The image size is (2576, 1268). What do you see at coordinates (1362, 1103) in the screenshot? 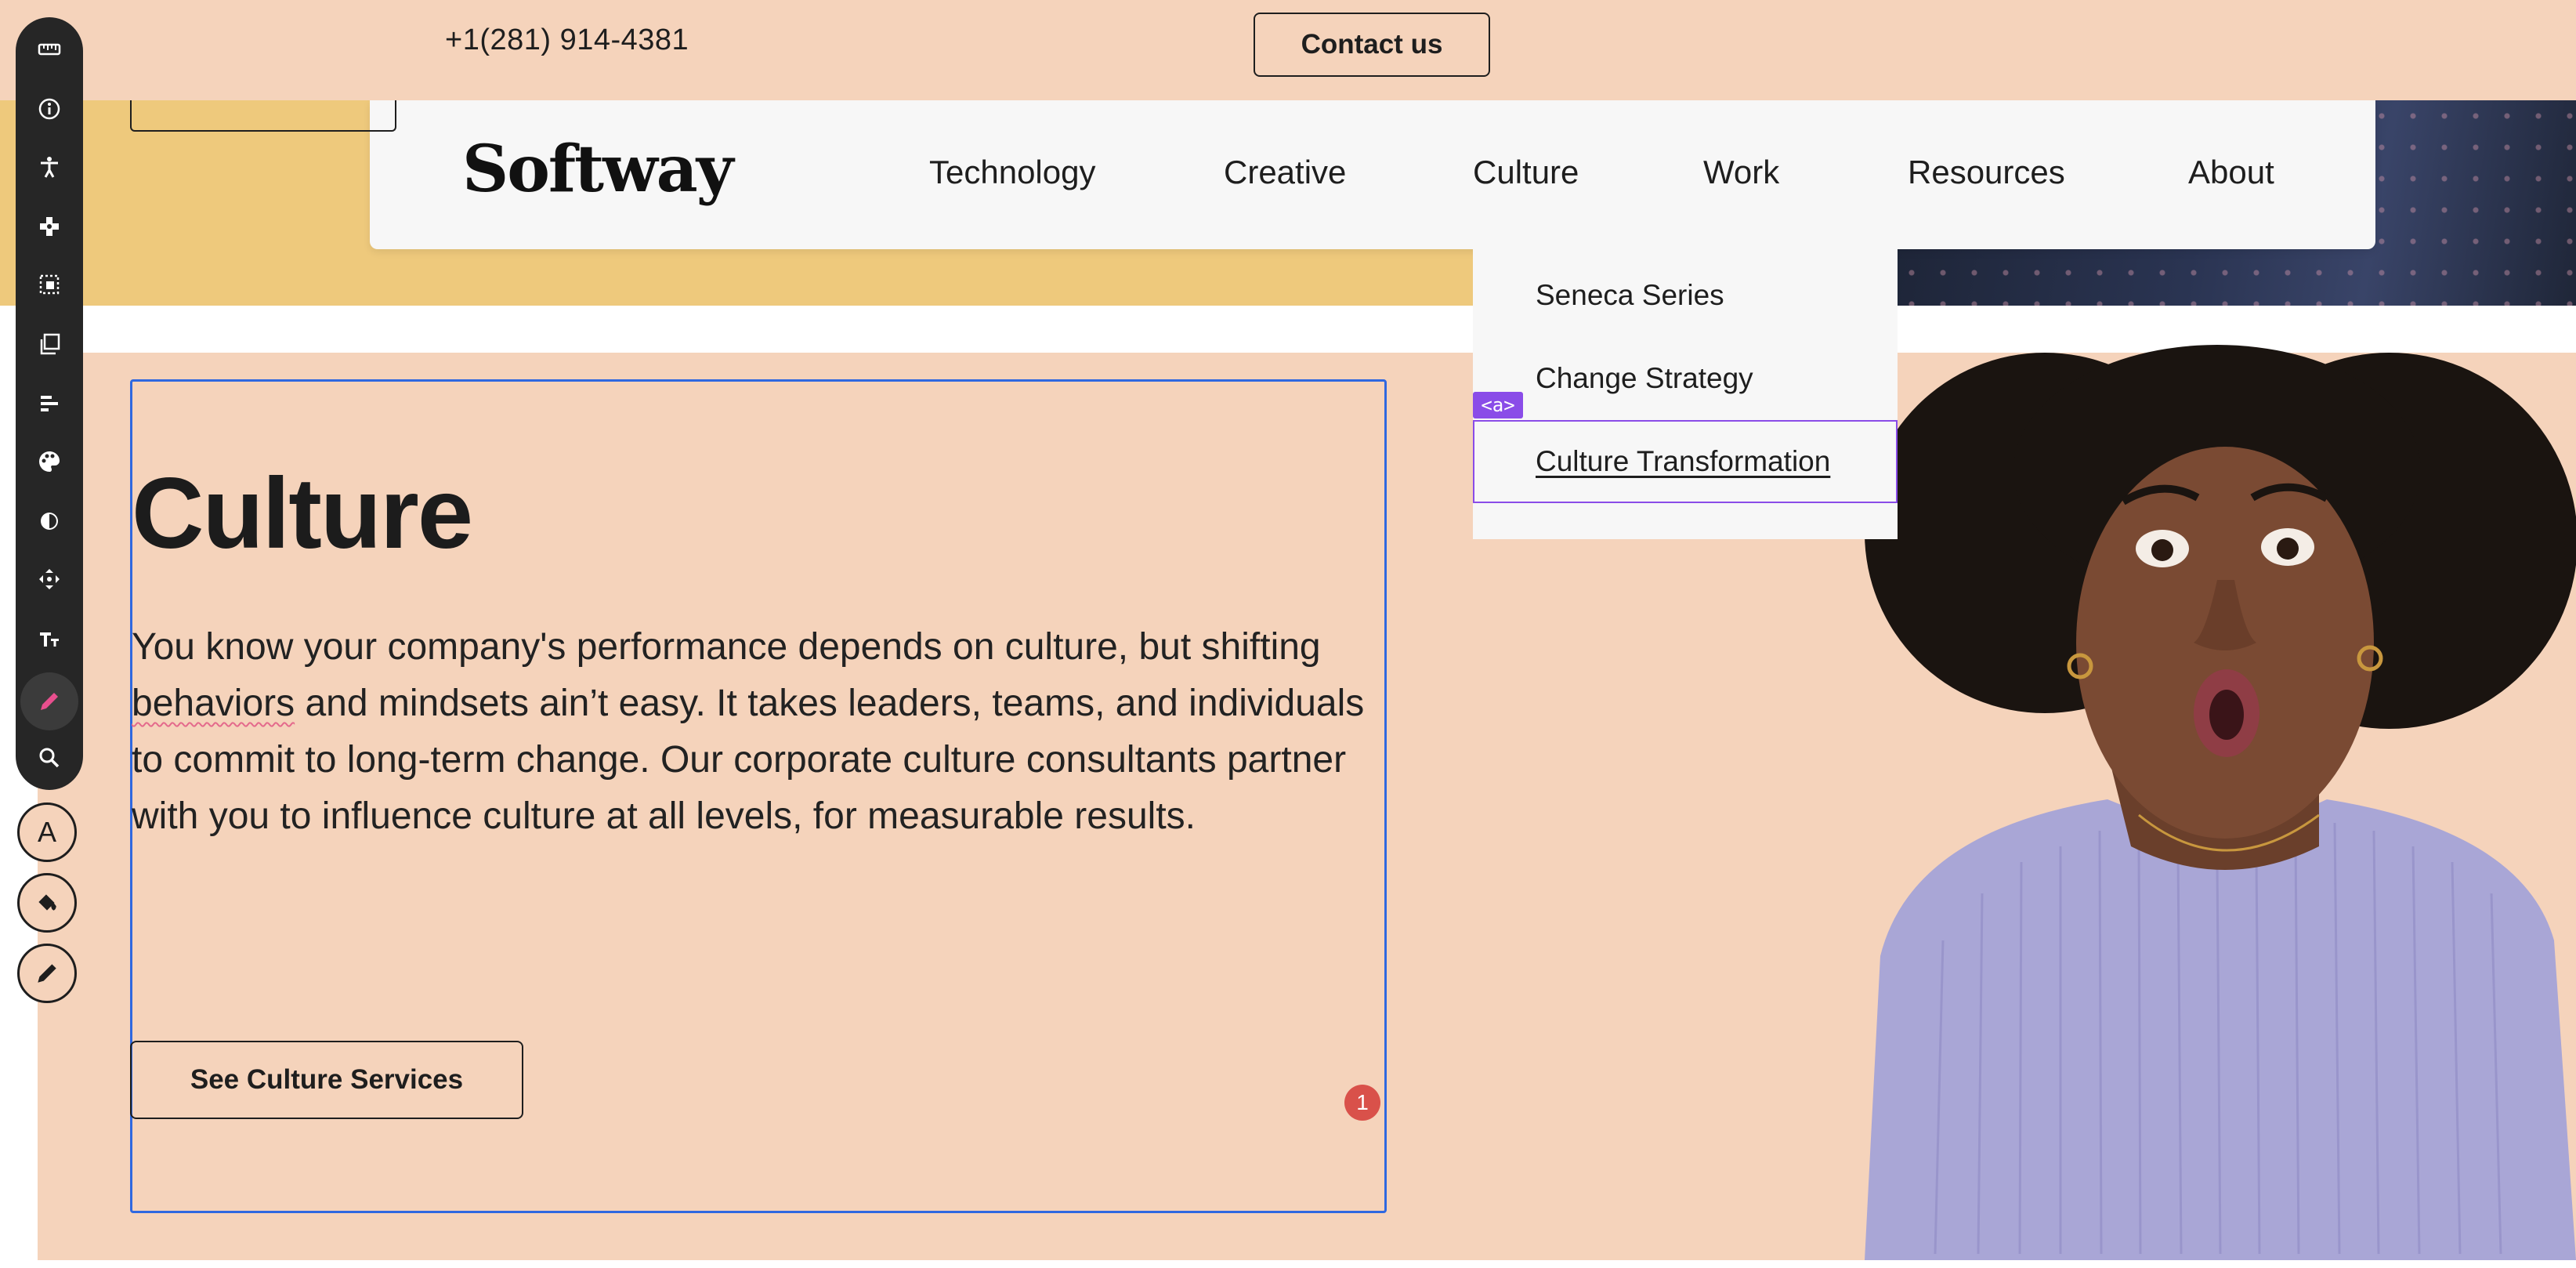
I see `issue-count-badge: 1` at bounding box center [1362, 1103].